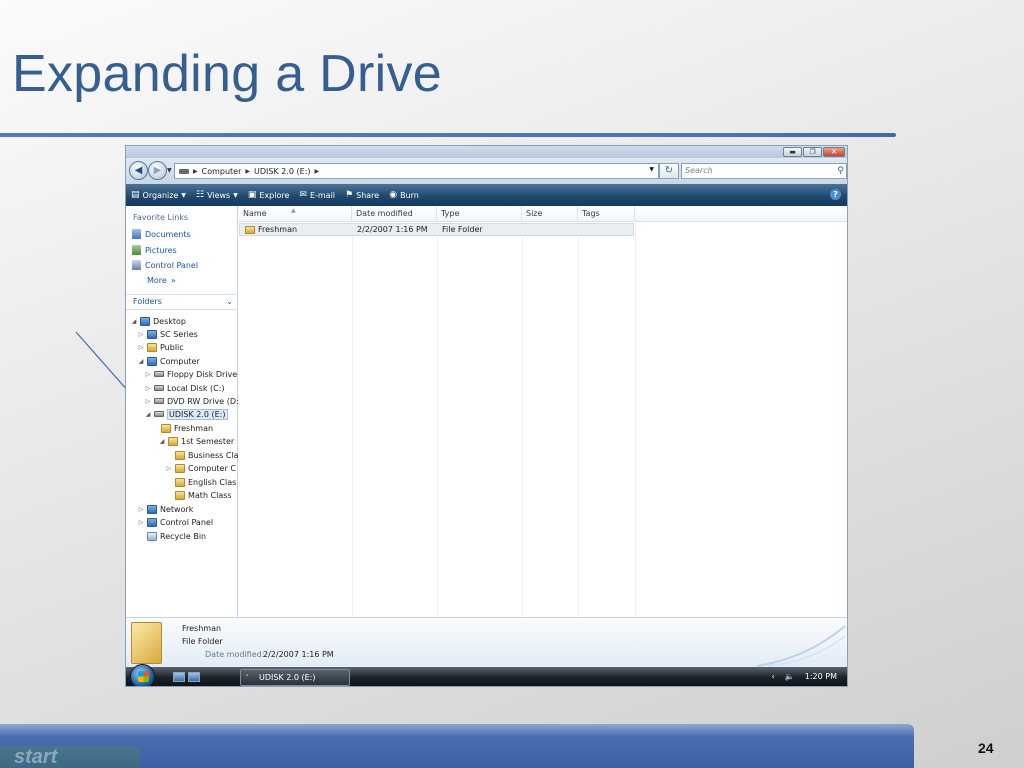 The width and height of the screenshot is (1024, 768). What do you see at coordinates (834, 152) in the screenshot?
I see `close-button: ✕` at bounding box center [834, 152].